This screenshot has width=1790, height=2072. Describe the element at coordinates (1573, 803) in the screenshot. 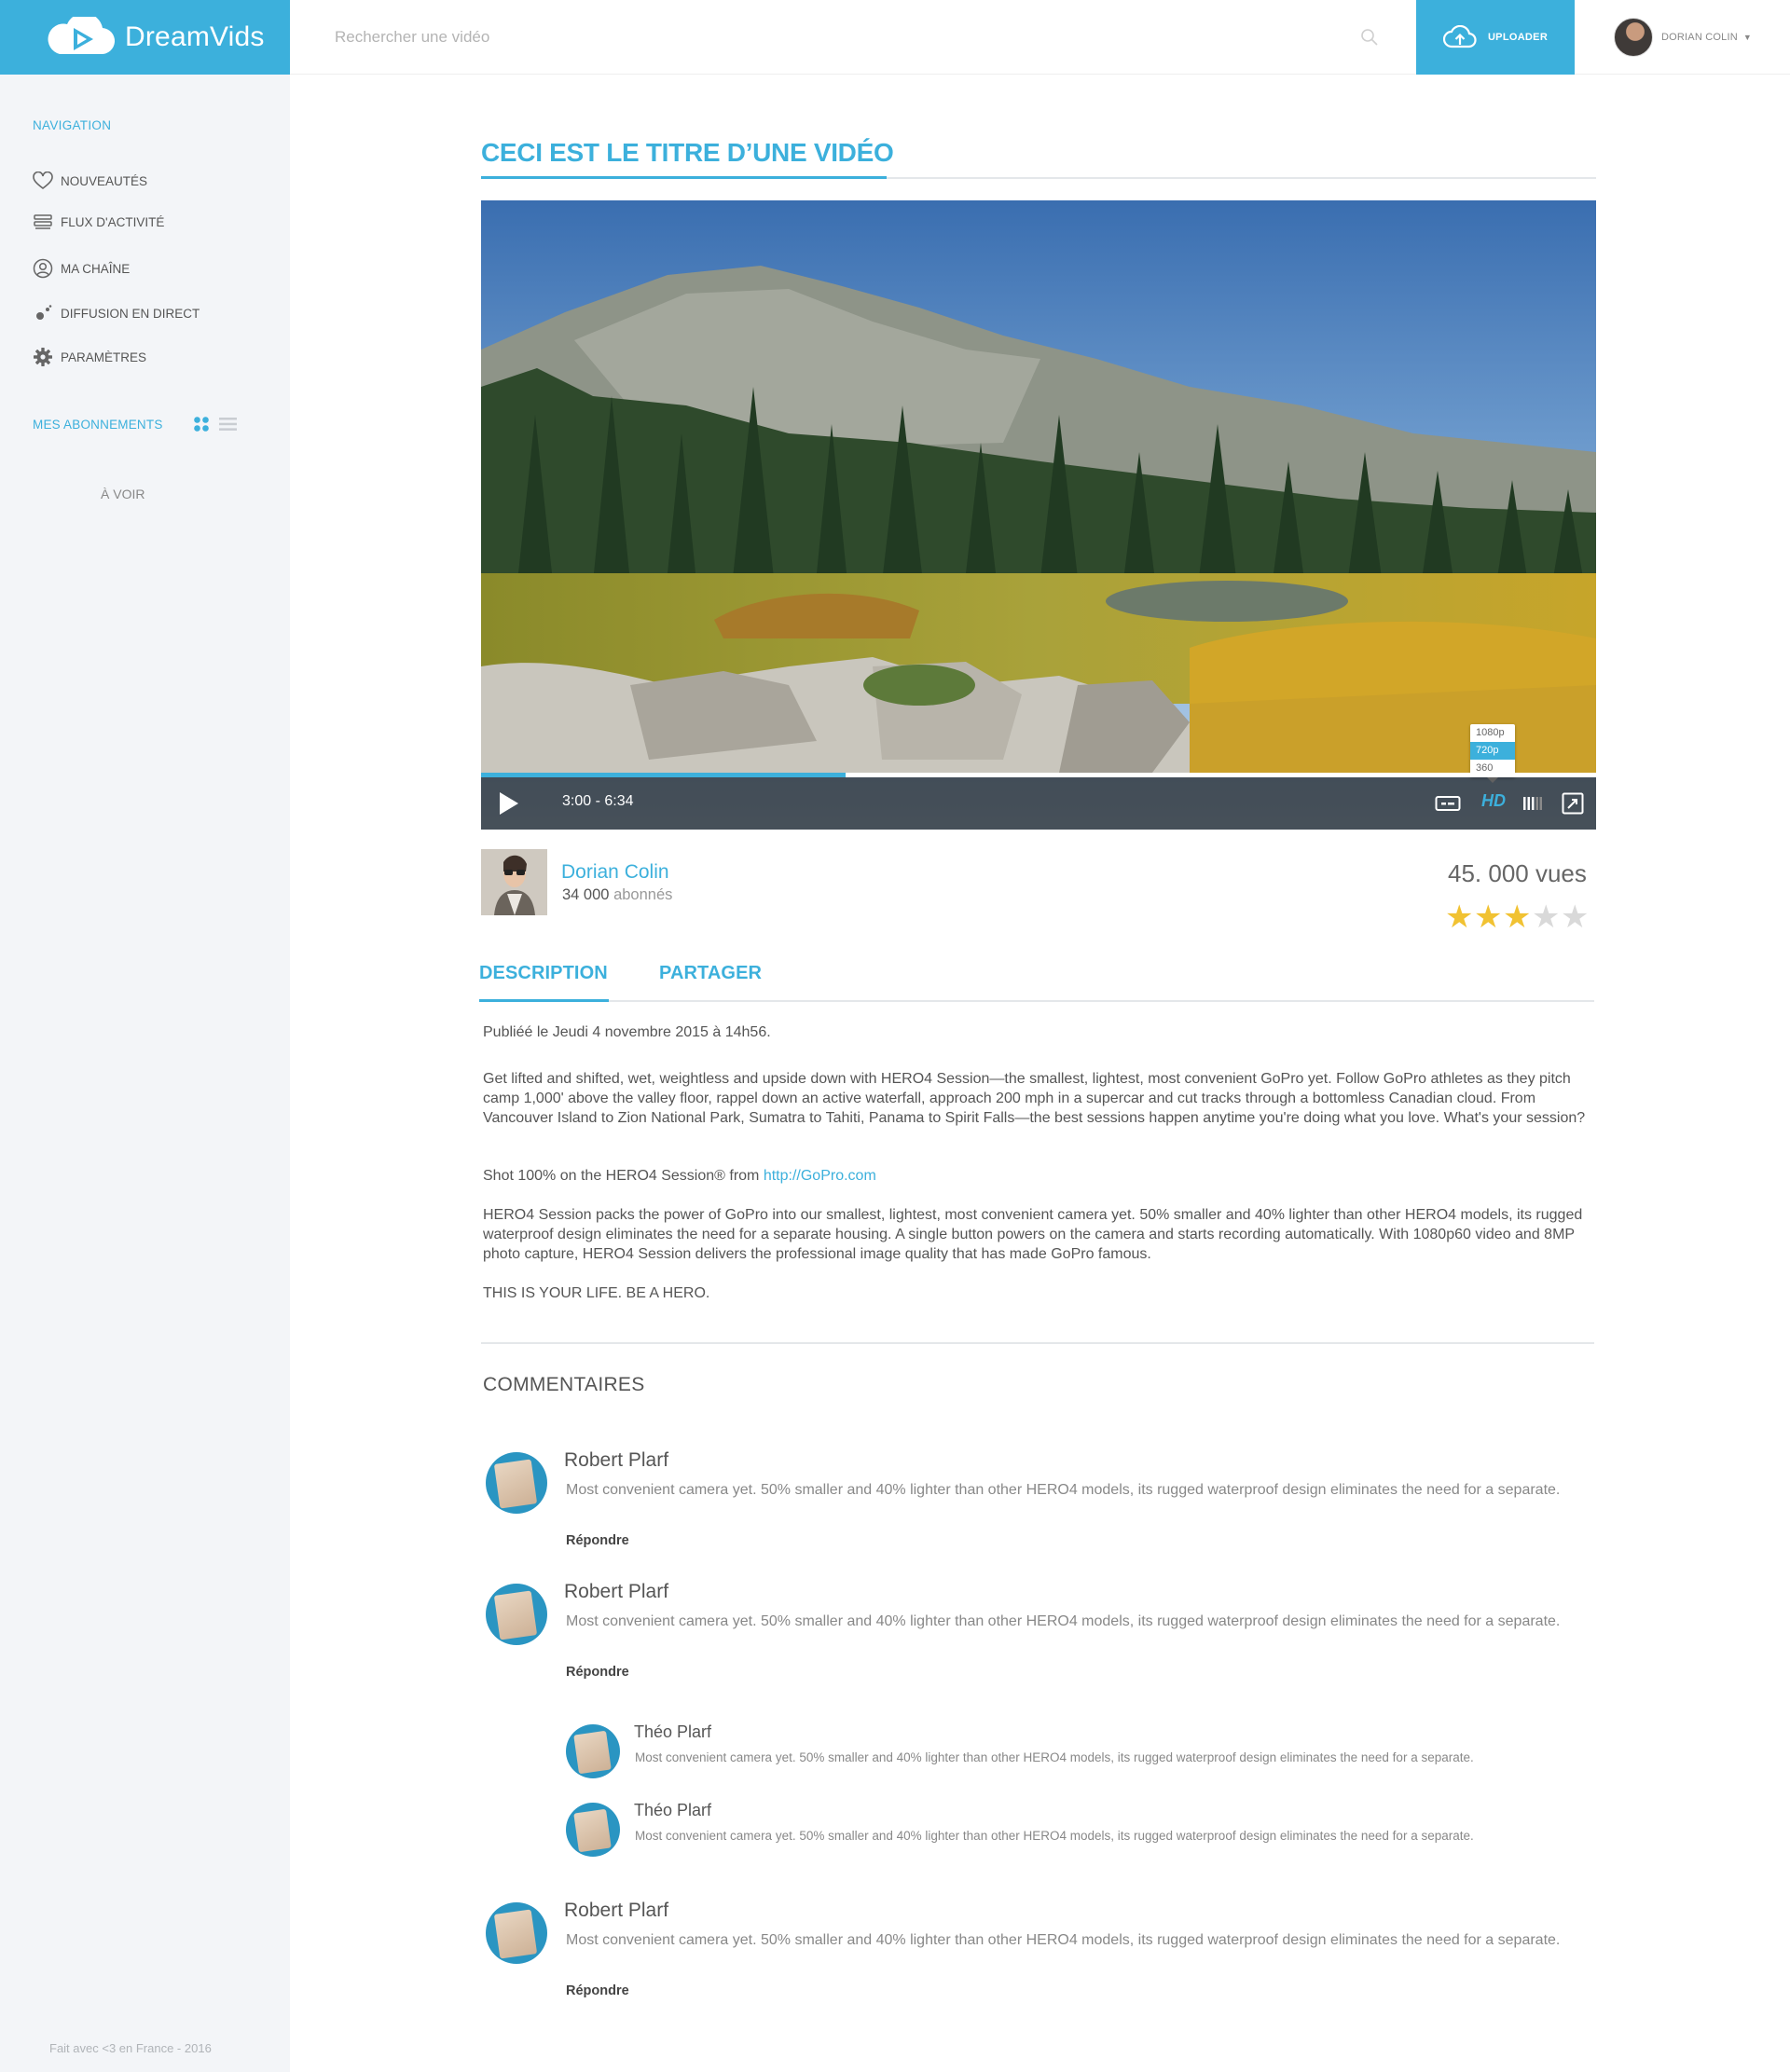

I see `fullscreen-icon` at that location.